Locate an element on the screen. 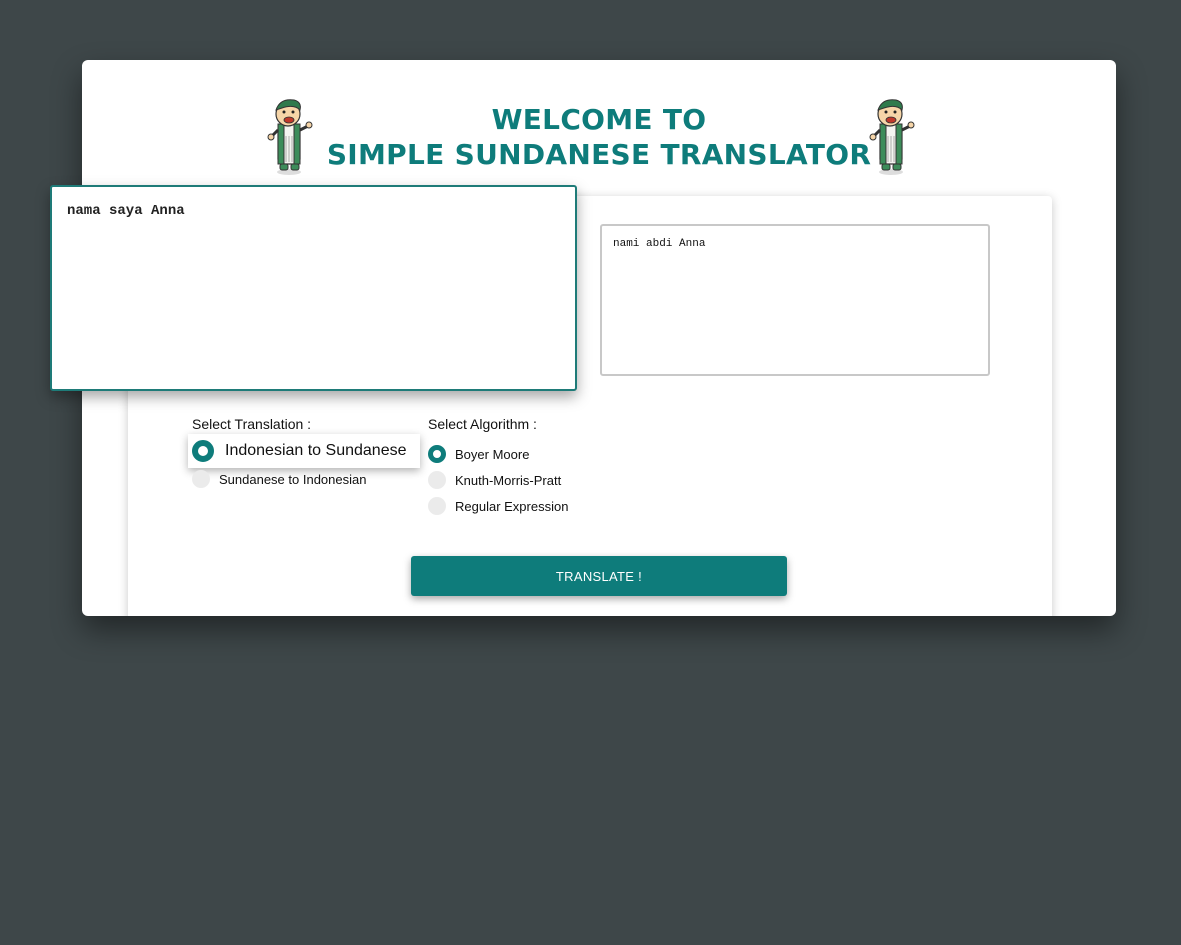  radio-sundanese-to-indonesian: Sundanese to Indonesian is located at coordinates (279, 479).